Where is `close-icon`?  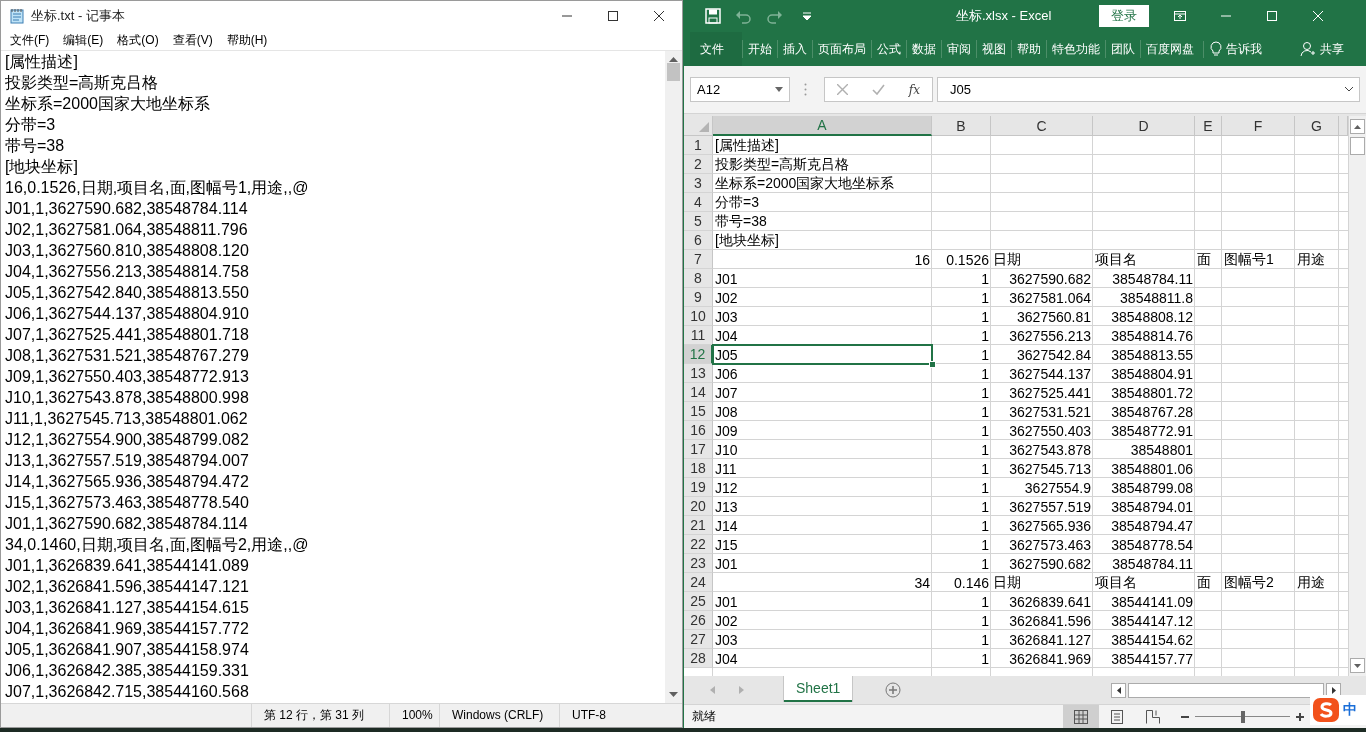 close-icon is located at coordinates (659, 15).